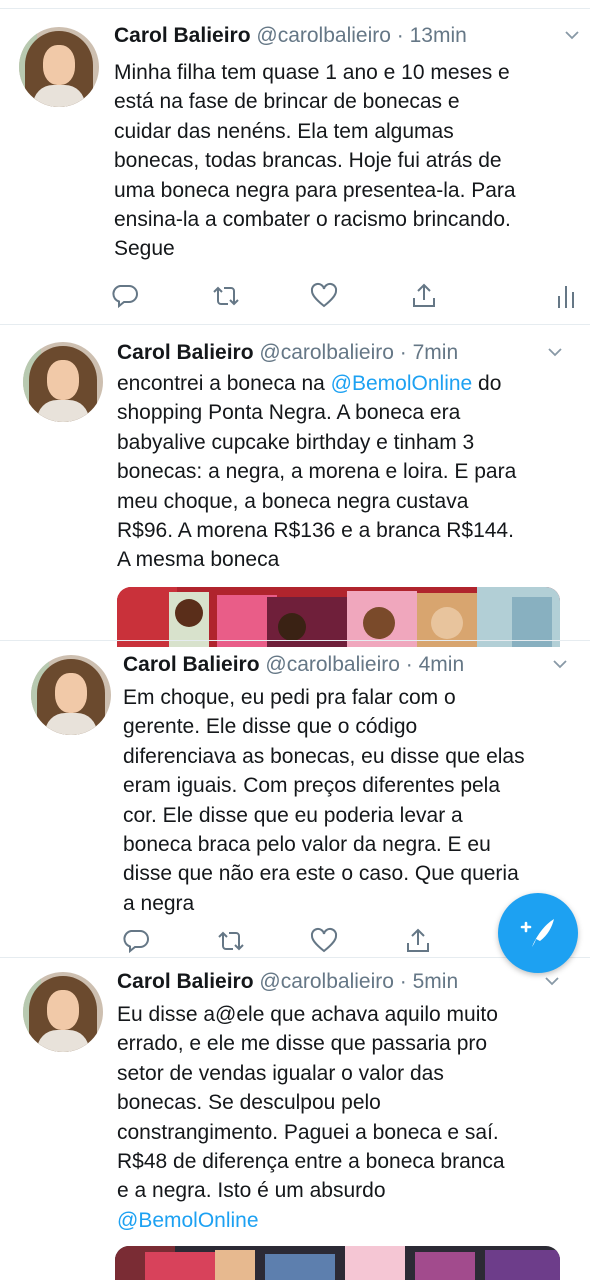  I want to click on compose-tweet-button, so click(538, 933).